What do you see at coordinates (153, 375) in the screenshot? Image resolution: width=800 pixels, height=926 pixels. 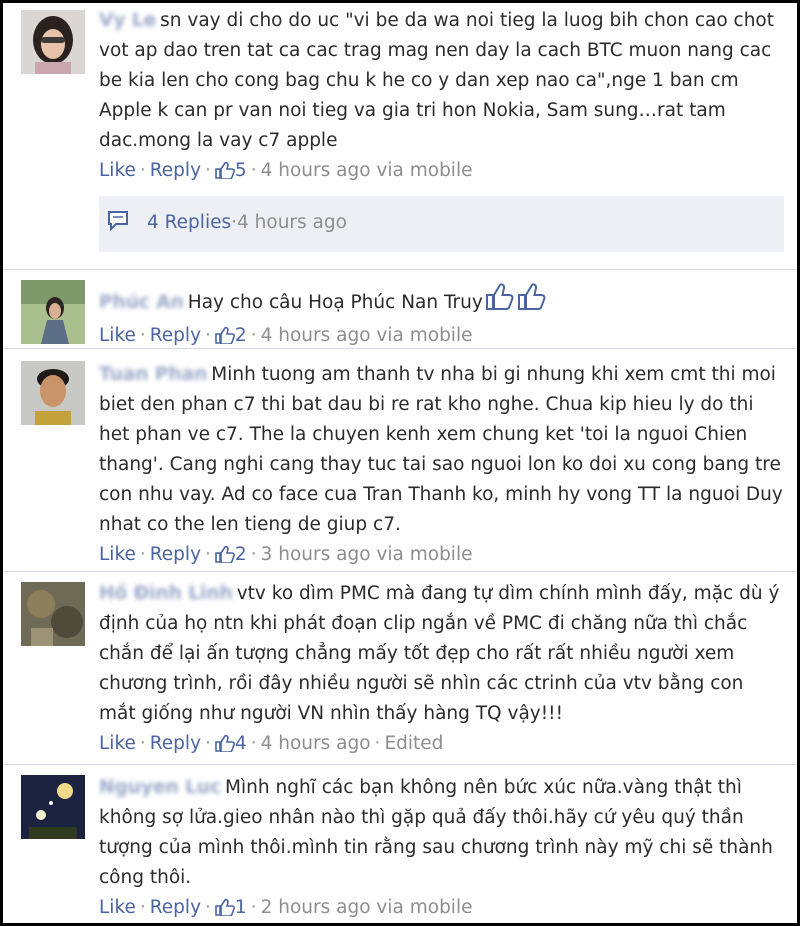 I see `comment-author: Tuan Phan` at bounding box center [153, 375].